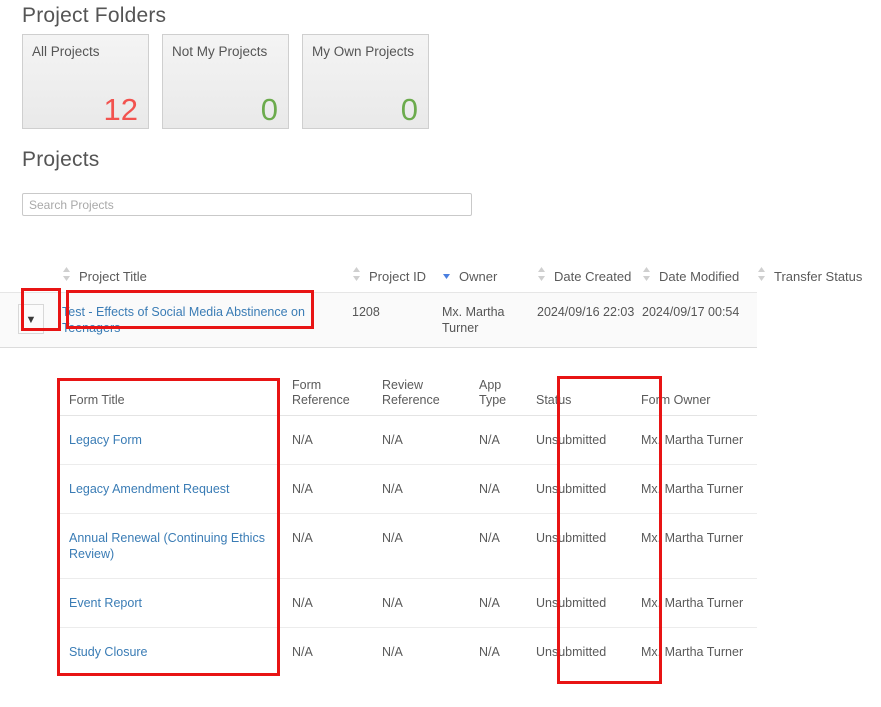  I want to click on project-row-expander-cell: ▼, so click(31, 320).